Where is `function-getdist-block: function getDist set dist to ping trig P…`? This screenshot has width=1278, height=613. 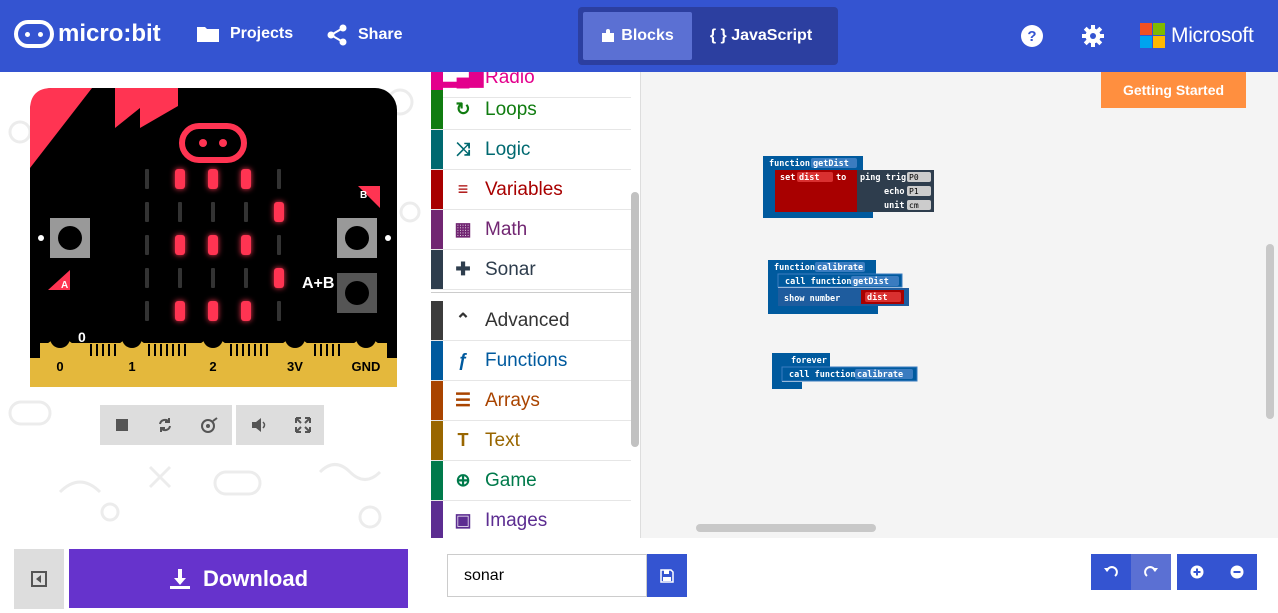
function-getdist-block: function getDist set dist to ping trig P… is located at coordinates (848, 187).